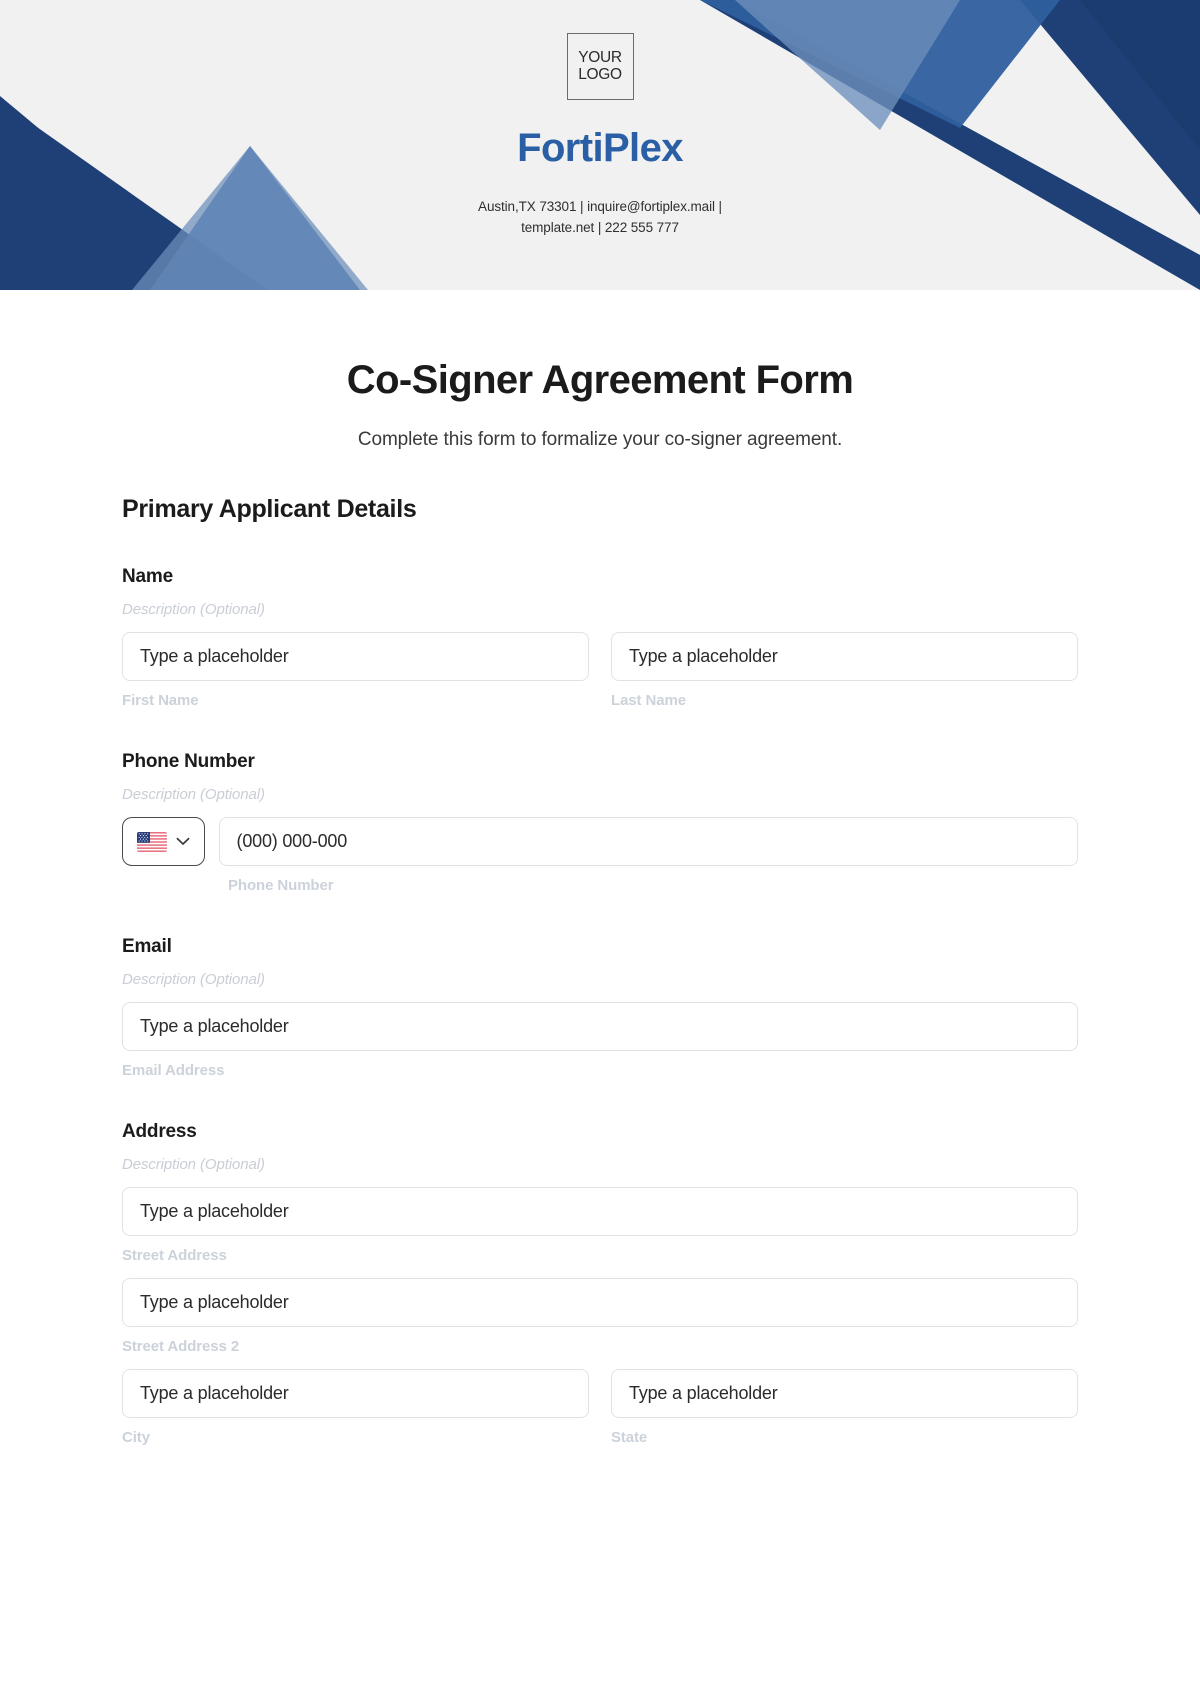  I want to click on street-address-2-input: Type a placeholder, so click(600, 1302).